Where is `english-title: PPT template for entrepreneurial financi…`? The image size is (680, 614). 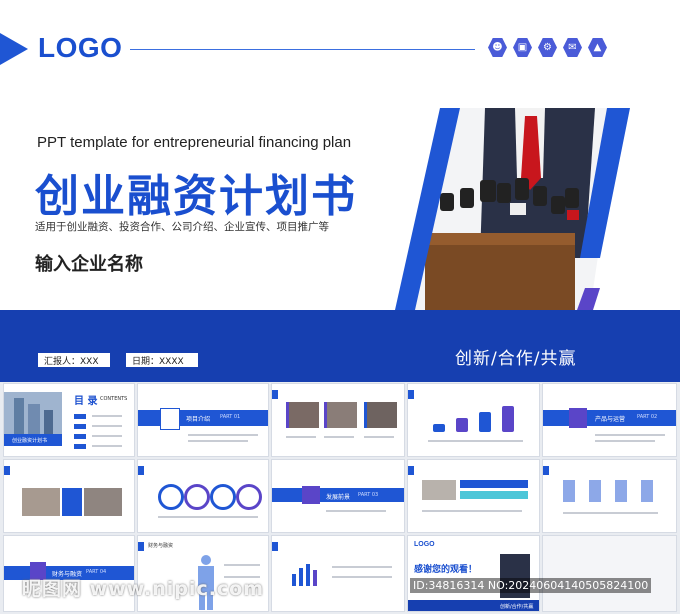
english-title: PPT template for entrepreneurial financi… is located at coordinates (194, 142).